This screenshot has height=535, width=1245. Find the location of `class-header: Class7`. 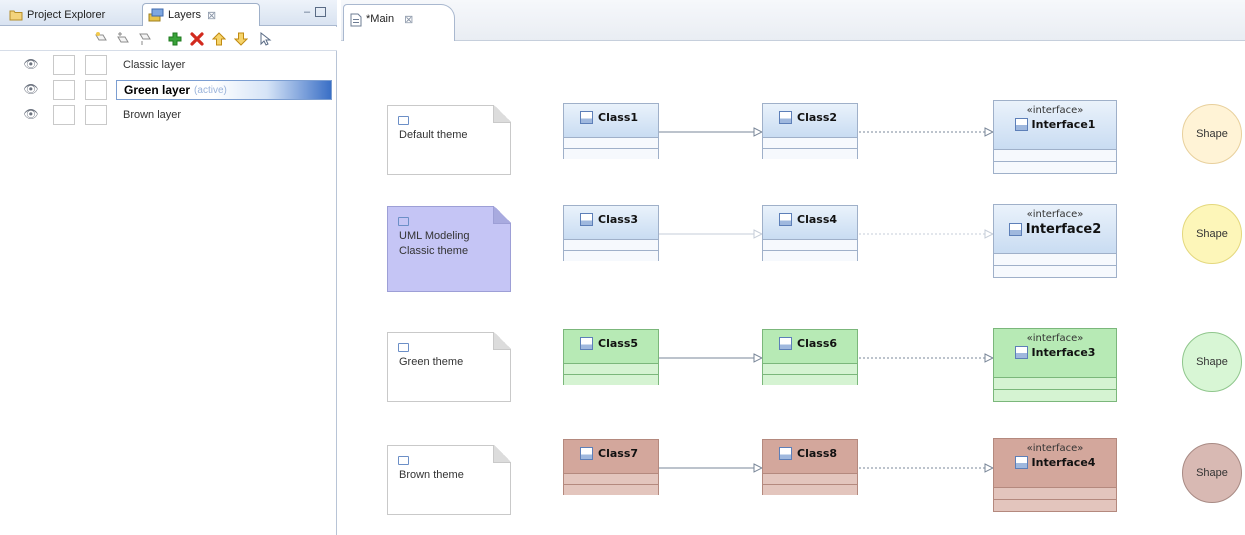

class-header: Class7 is located at coordinates (611, 456).